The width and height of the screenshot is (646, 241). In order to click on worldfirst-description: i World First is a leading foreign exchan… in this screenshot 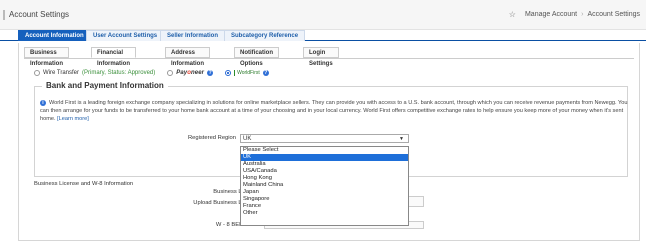, I will do `click(335, 111)`.